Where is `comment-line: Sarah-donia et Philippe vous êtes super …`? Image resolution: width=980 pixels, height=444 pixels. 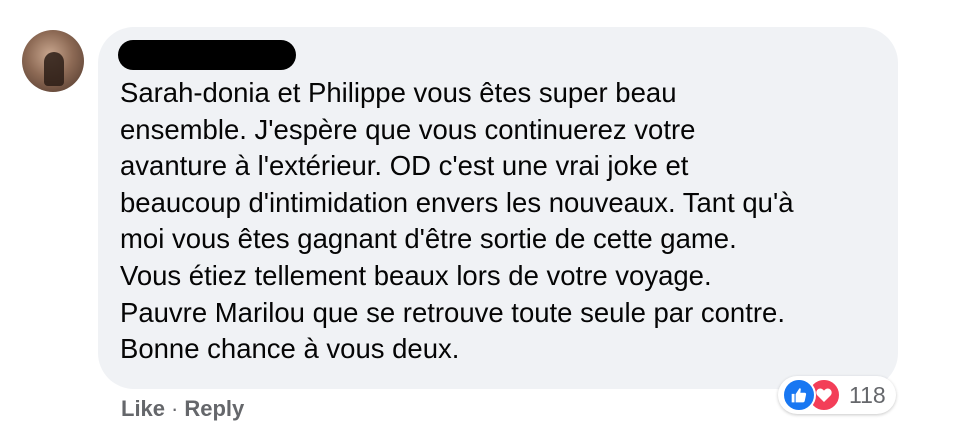
comment-line: Sarah-donia et Philippe vous êtes super … is located at coordinates (398, 92).